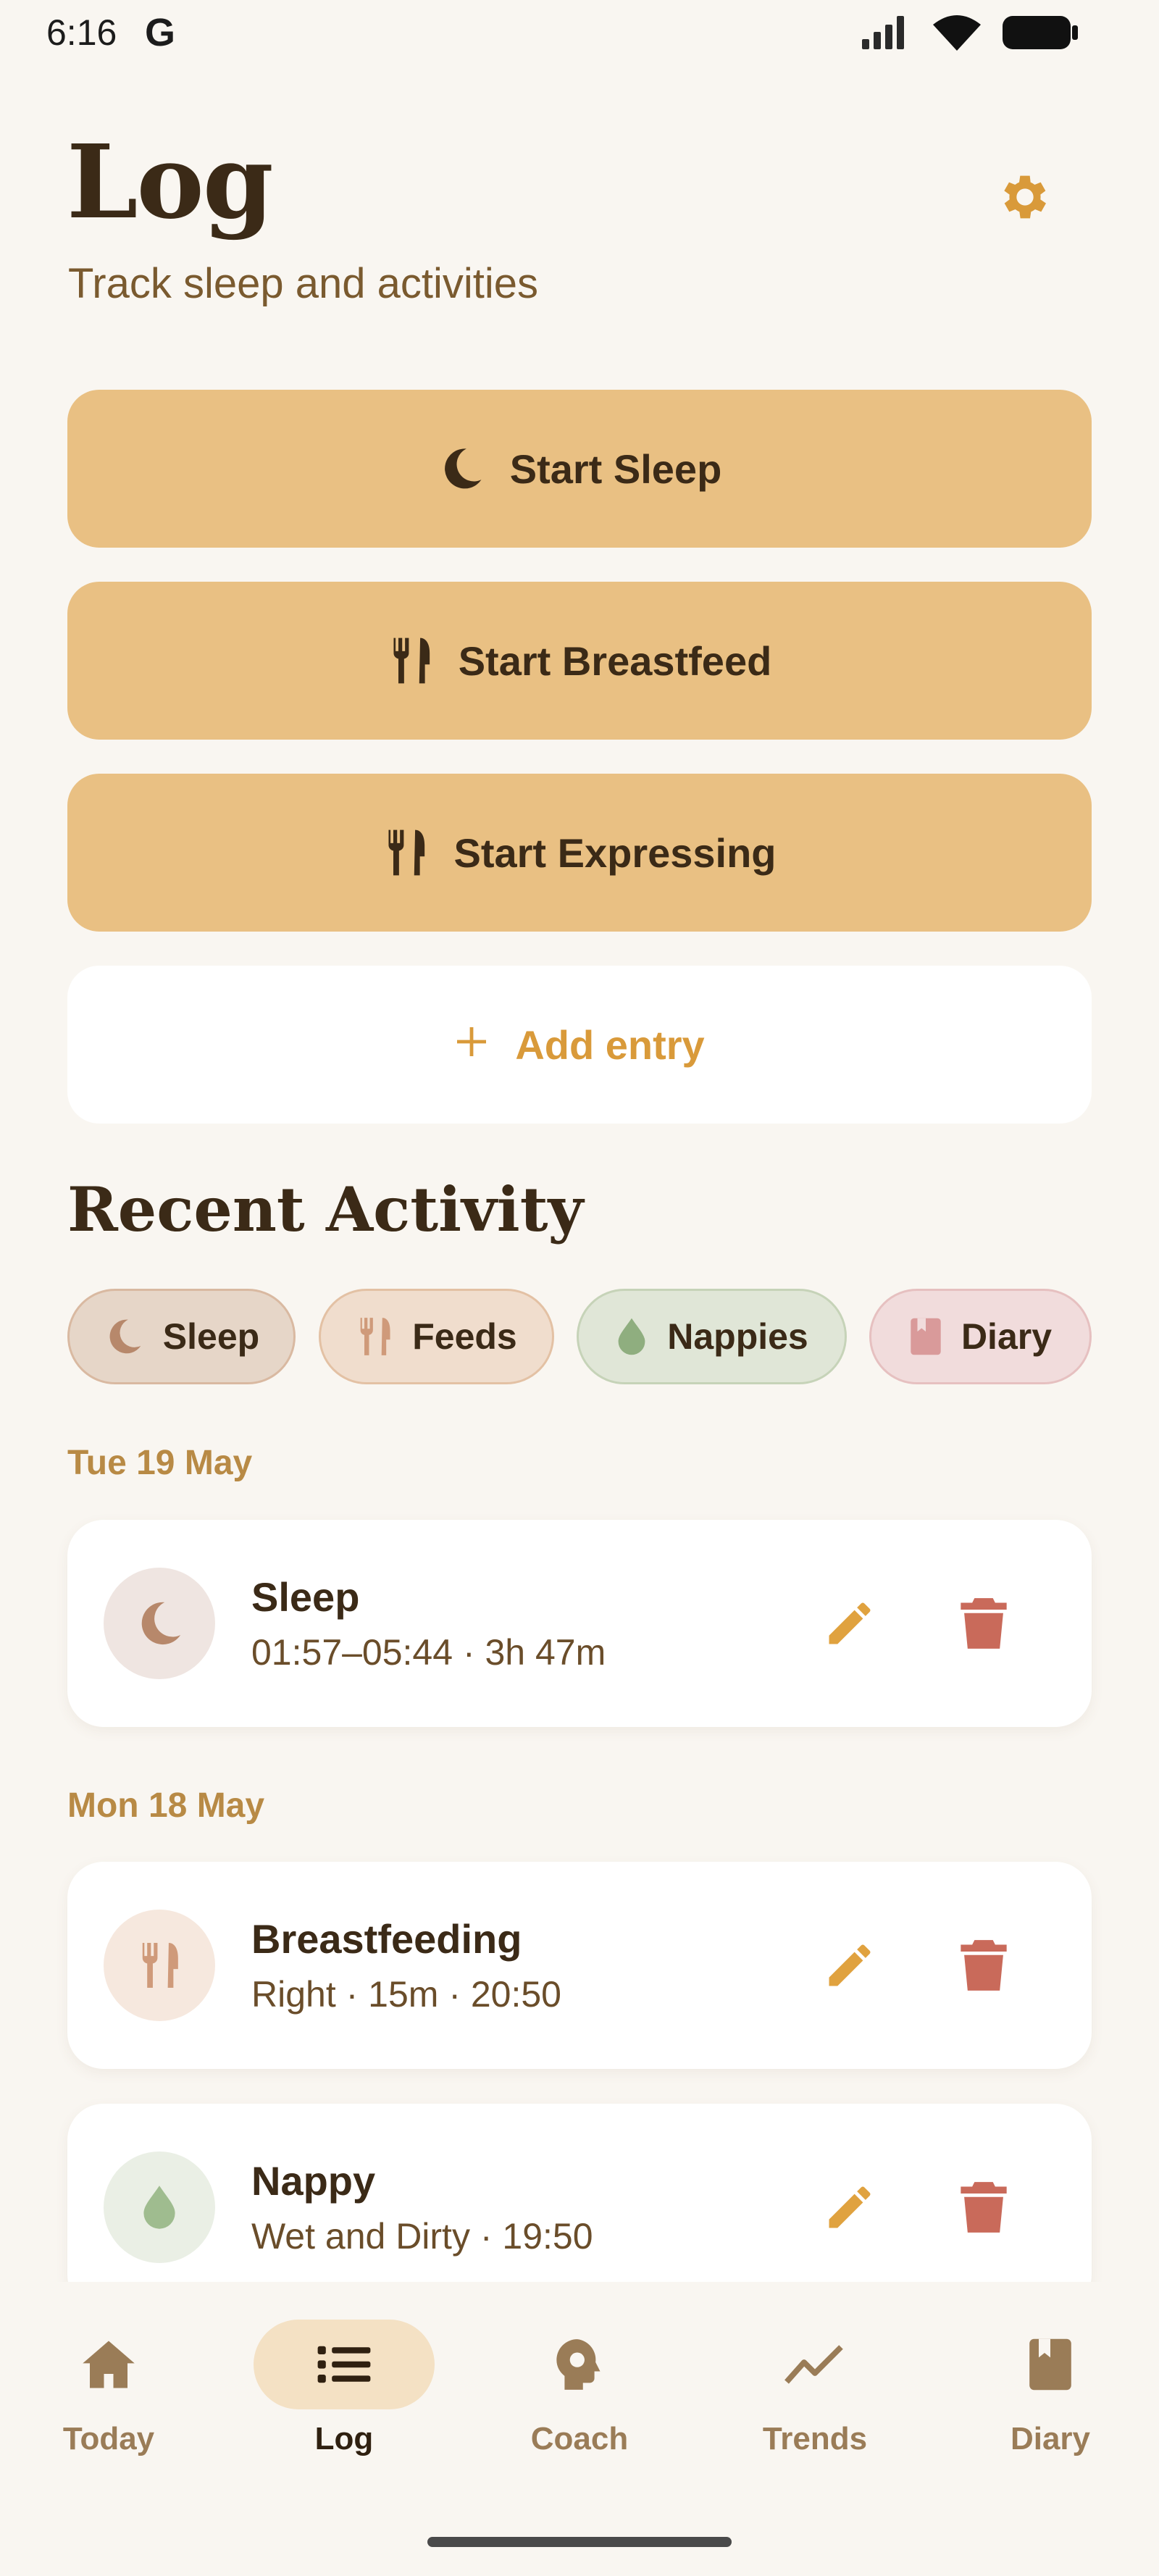  What do you see at coordinates (815, 2438) in the screenshot?
I see `nav-label: Trends` at bounding box center [815, 2438].